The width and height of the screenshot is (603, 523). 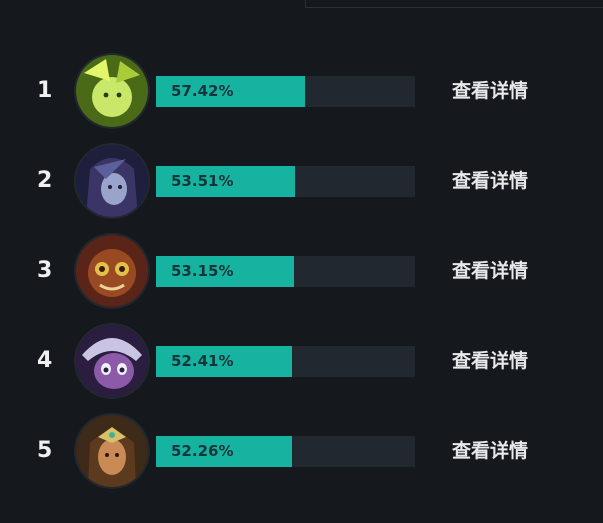 I want to click on ranking-row: 3 53.15% 查看详情, so click(x=301, y=271).